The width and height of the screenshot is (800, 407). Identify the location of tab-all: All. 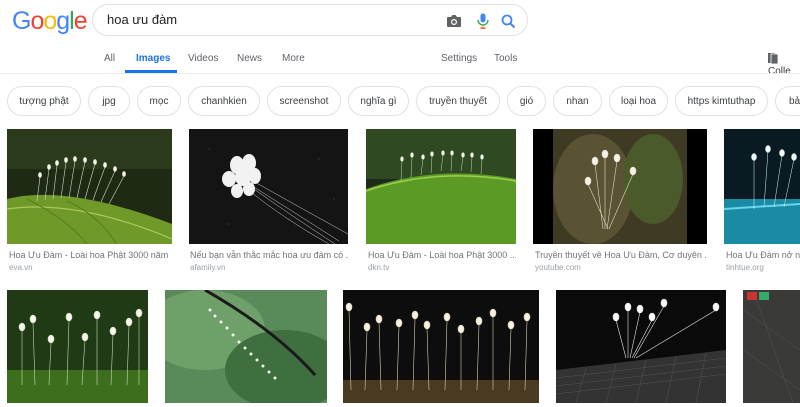
(109, 58).